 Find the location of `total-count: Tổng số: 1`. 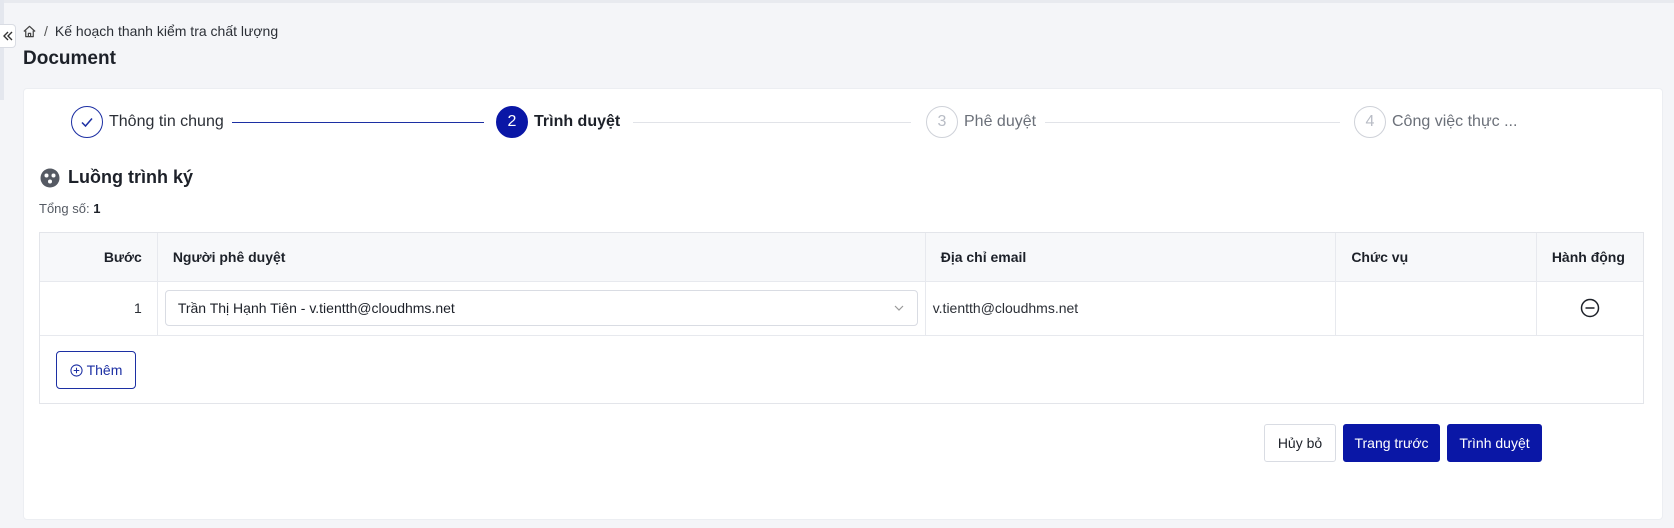

total-count: Tổng số: 1 is located at coordinates (69, 208).